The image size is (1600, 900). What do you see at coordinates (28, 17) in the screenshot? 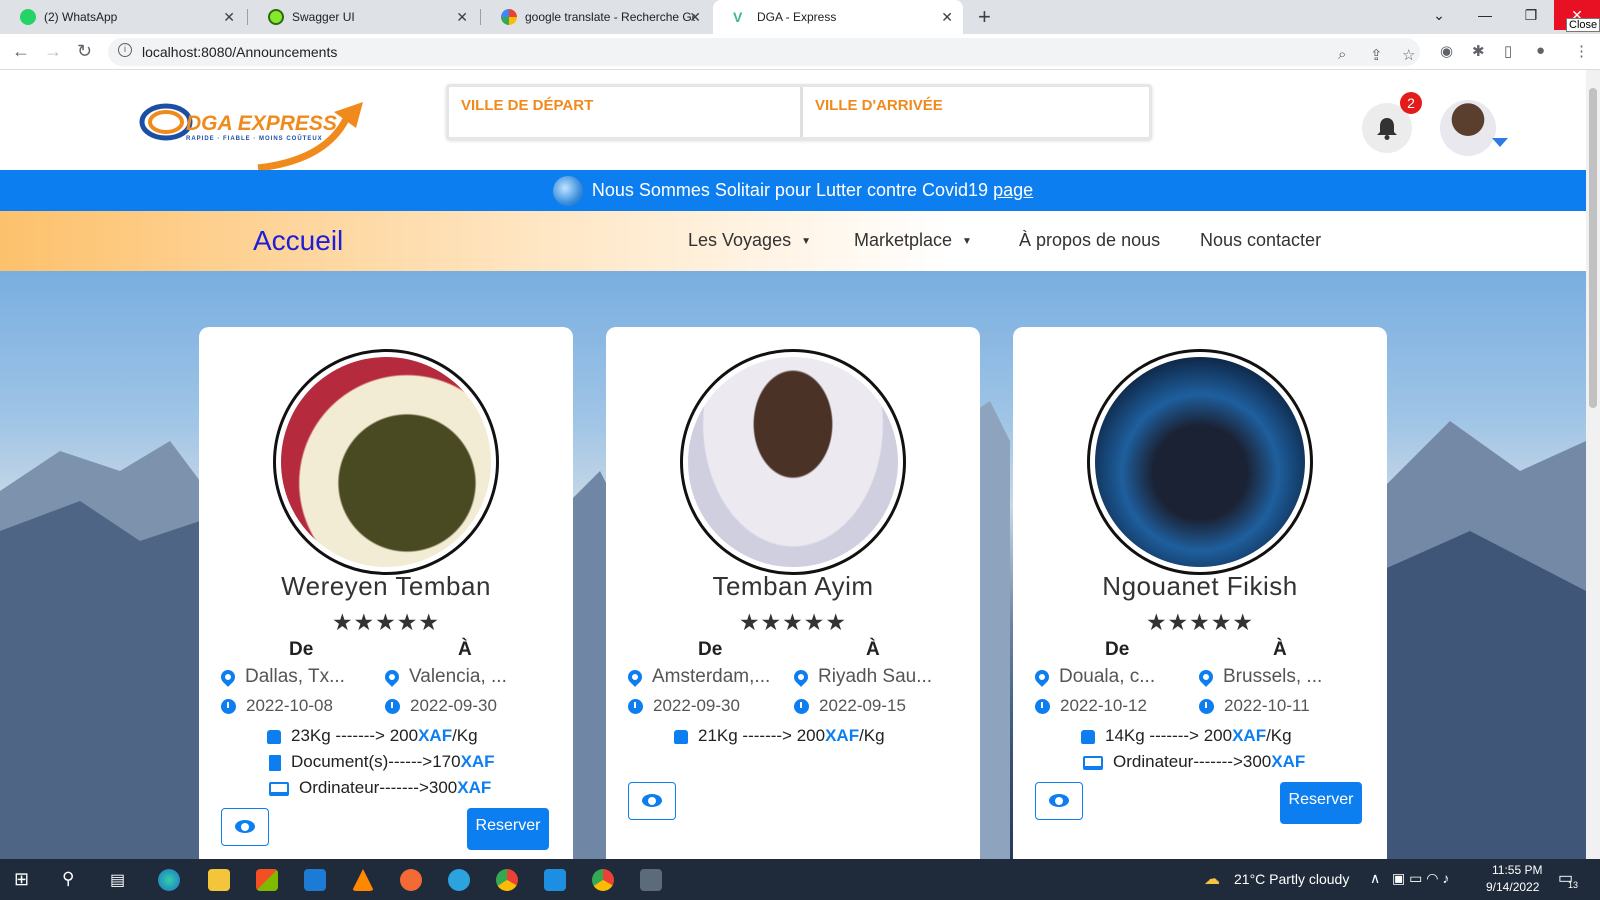
I see `whatsapp-icon` at bounding box center [28, 17].